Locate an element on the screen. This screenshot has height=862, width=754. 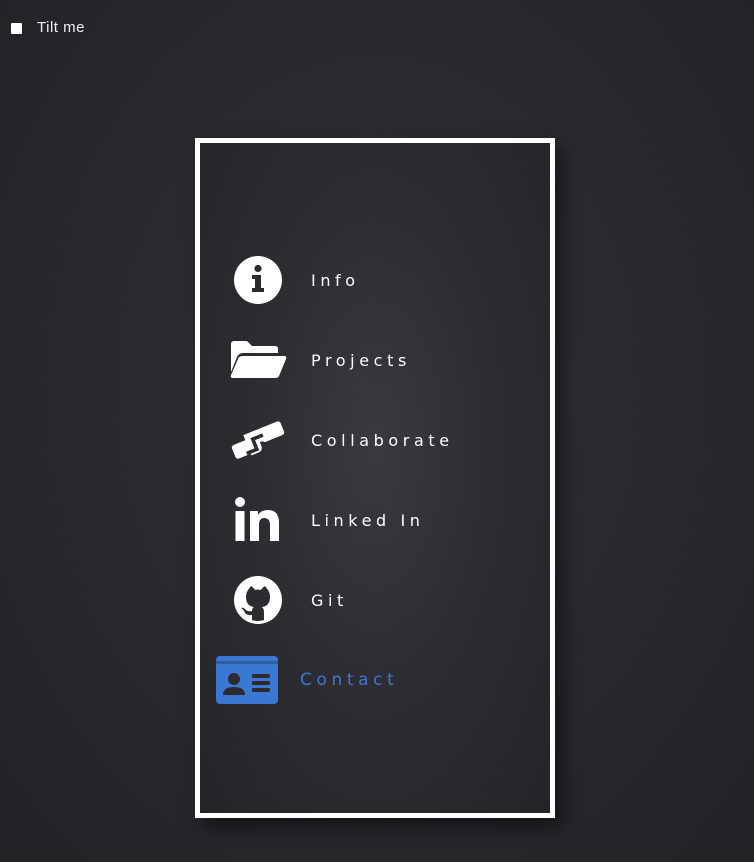
tilt-toggle: Tilt me is located at coordinates (48, 28).